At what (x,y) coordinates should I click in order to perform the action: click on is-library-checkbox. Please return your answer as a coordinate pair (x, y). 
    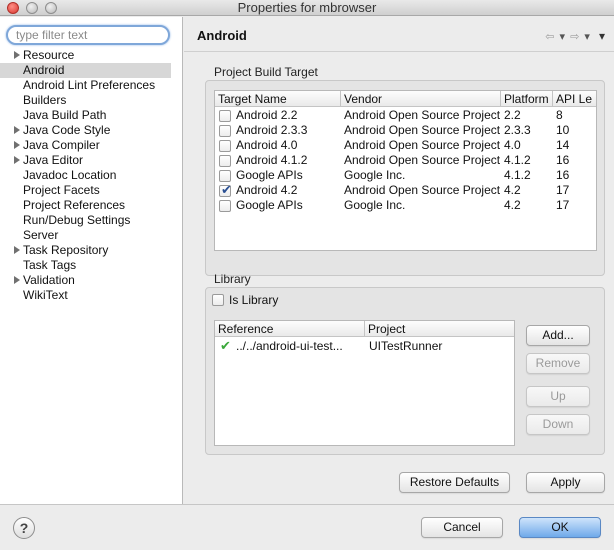
    Looking at the image, I should click on (218, 300).